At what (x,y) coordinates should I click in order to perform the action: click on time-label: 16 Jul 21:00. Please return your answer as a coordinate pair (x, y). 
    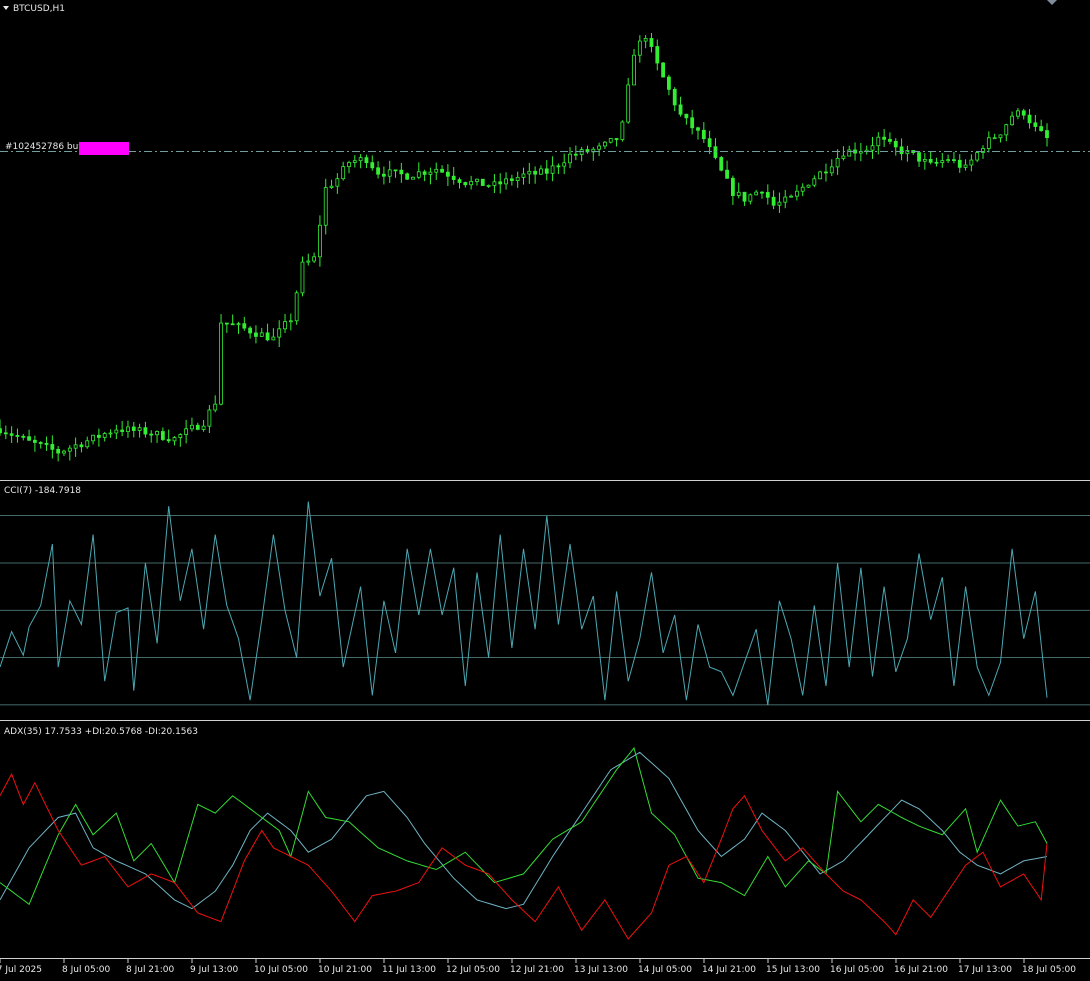
    Looking at the image, I should click on (921, 970).